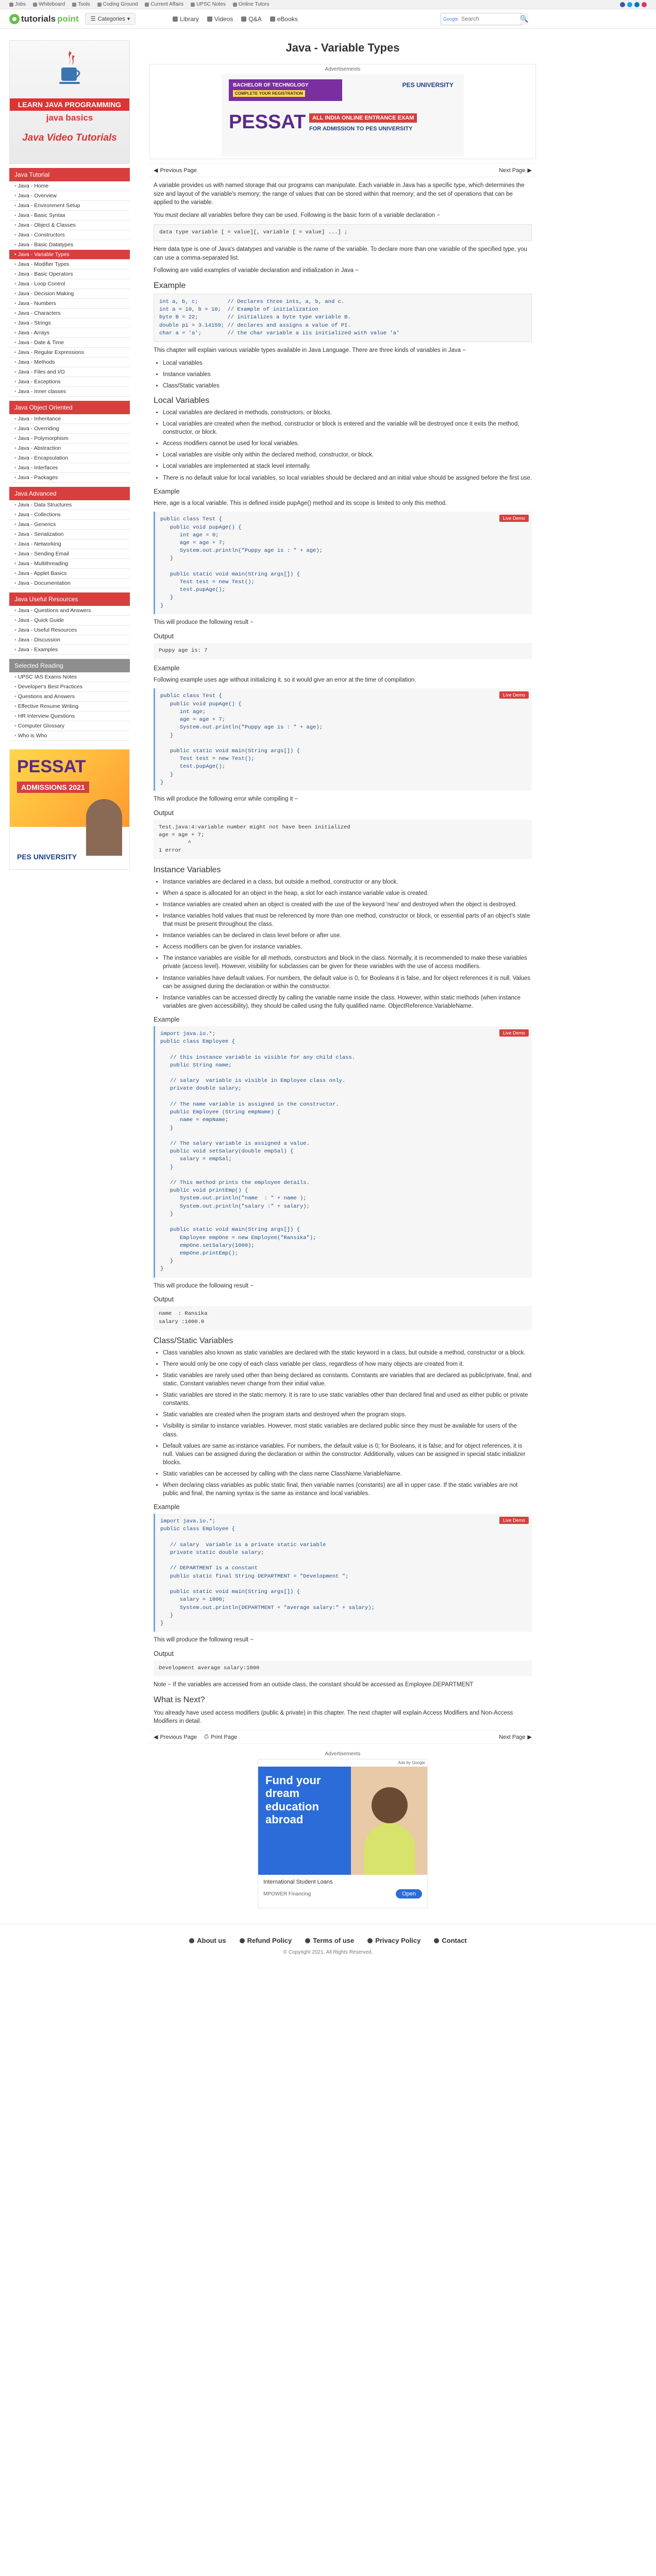 This screenshot has width=656, height=2576. I want to click on ad-university: PES UNIVERSITY, so click(47, 857).